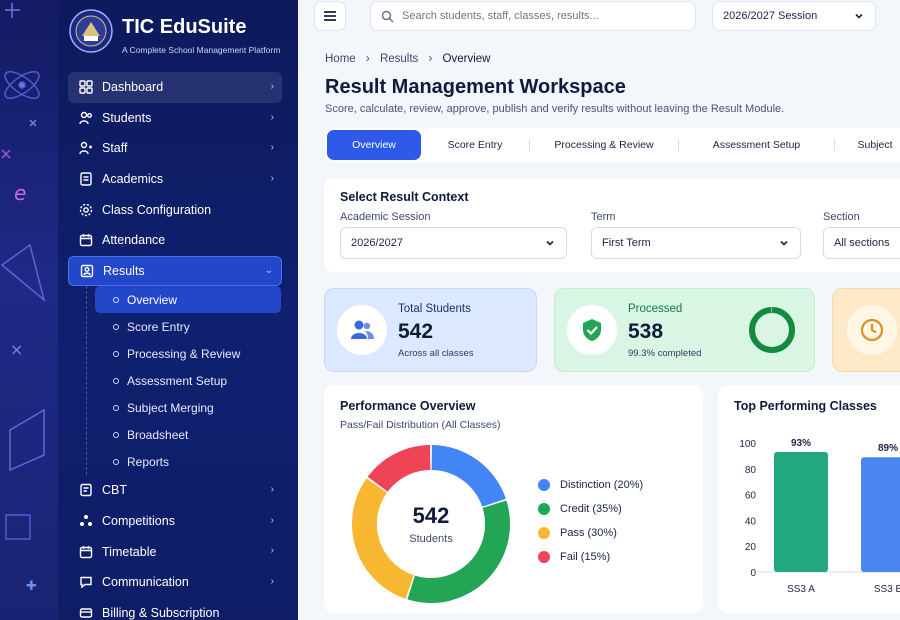 The image size is (900, 620). I want to click on nav-item-students: Students ›, so click(175, 118).